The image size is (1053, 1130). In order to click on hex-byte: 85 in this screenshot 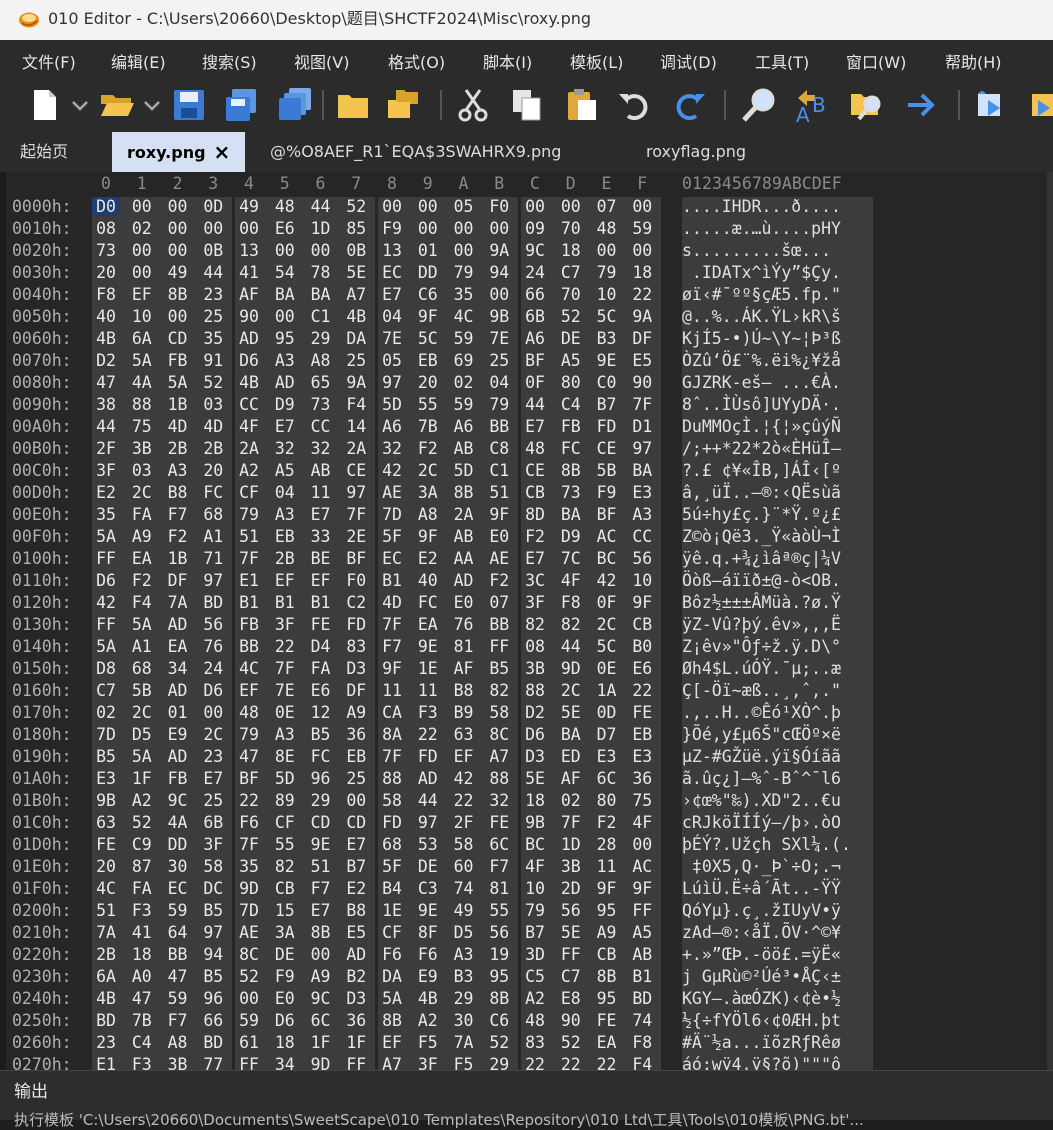, I will do `click(356, 228)`.